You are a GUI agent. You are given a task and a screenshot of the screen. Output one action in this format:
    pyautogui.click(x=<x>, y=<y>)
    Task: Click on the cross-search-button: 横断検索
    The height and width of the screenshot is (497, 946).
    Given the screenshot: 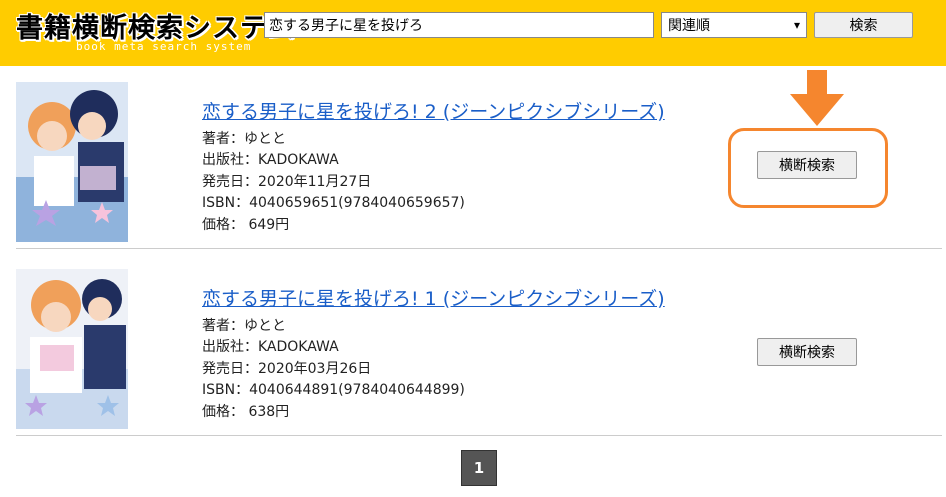 What is the action you would take?
    pyautogui.click(x=807, y=352)
    